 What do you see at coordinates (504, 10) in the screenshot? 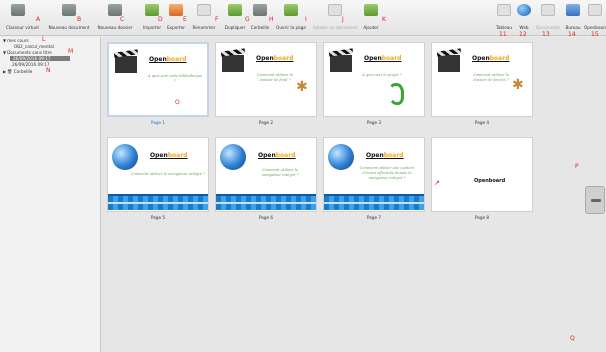
I see `board-icon` at bounding box center [504, 10].